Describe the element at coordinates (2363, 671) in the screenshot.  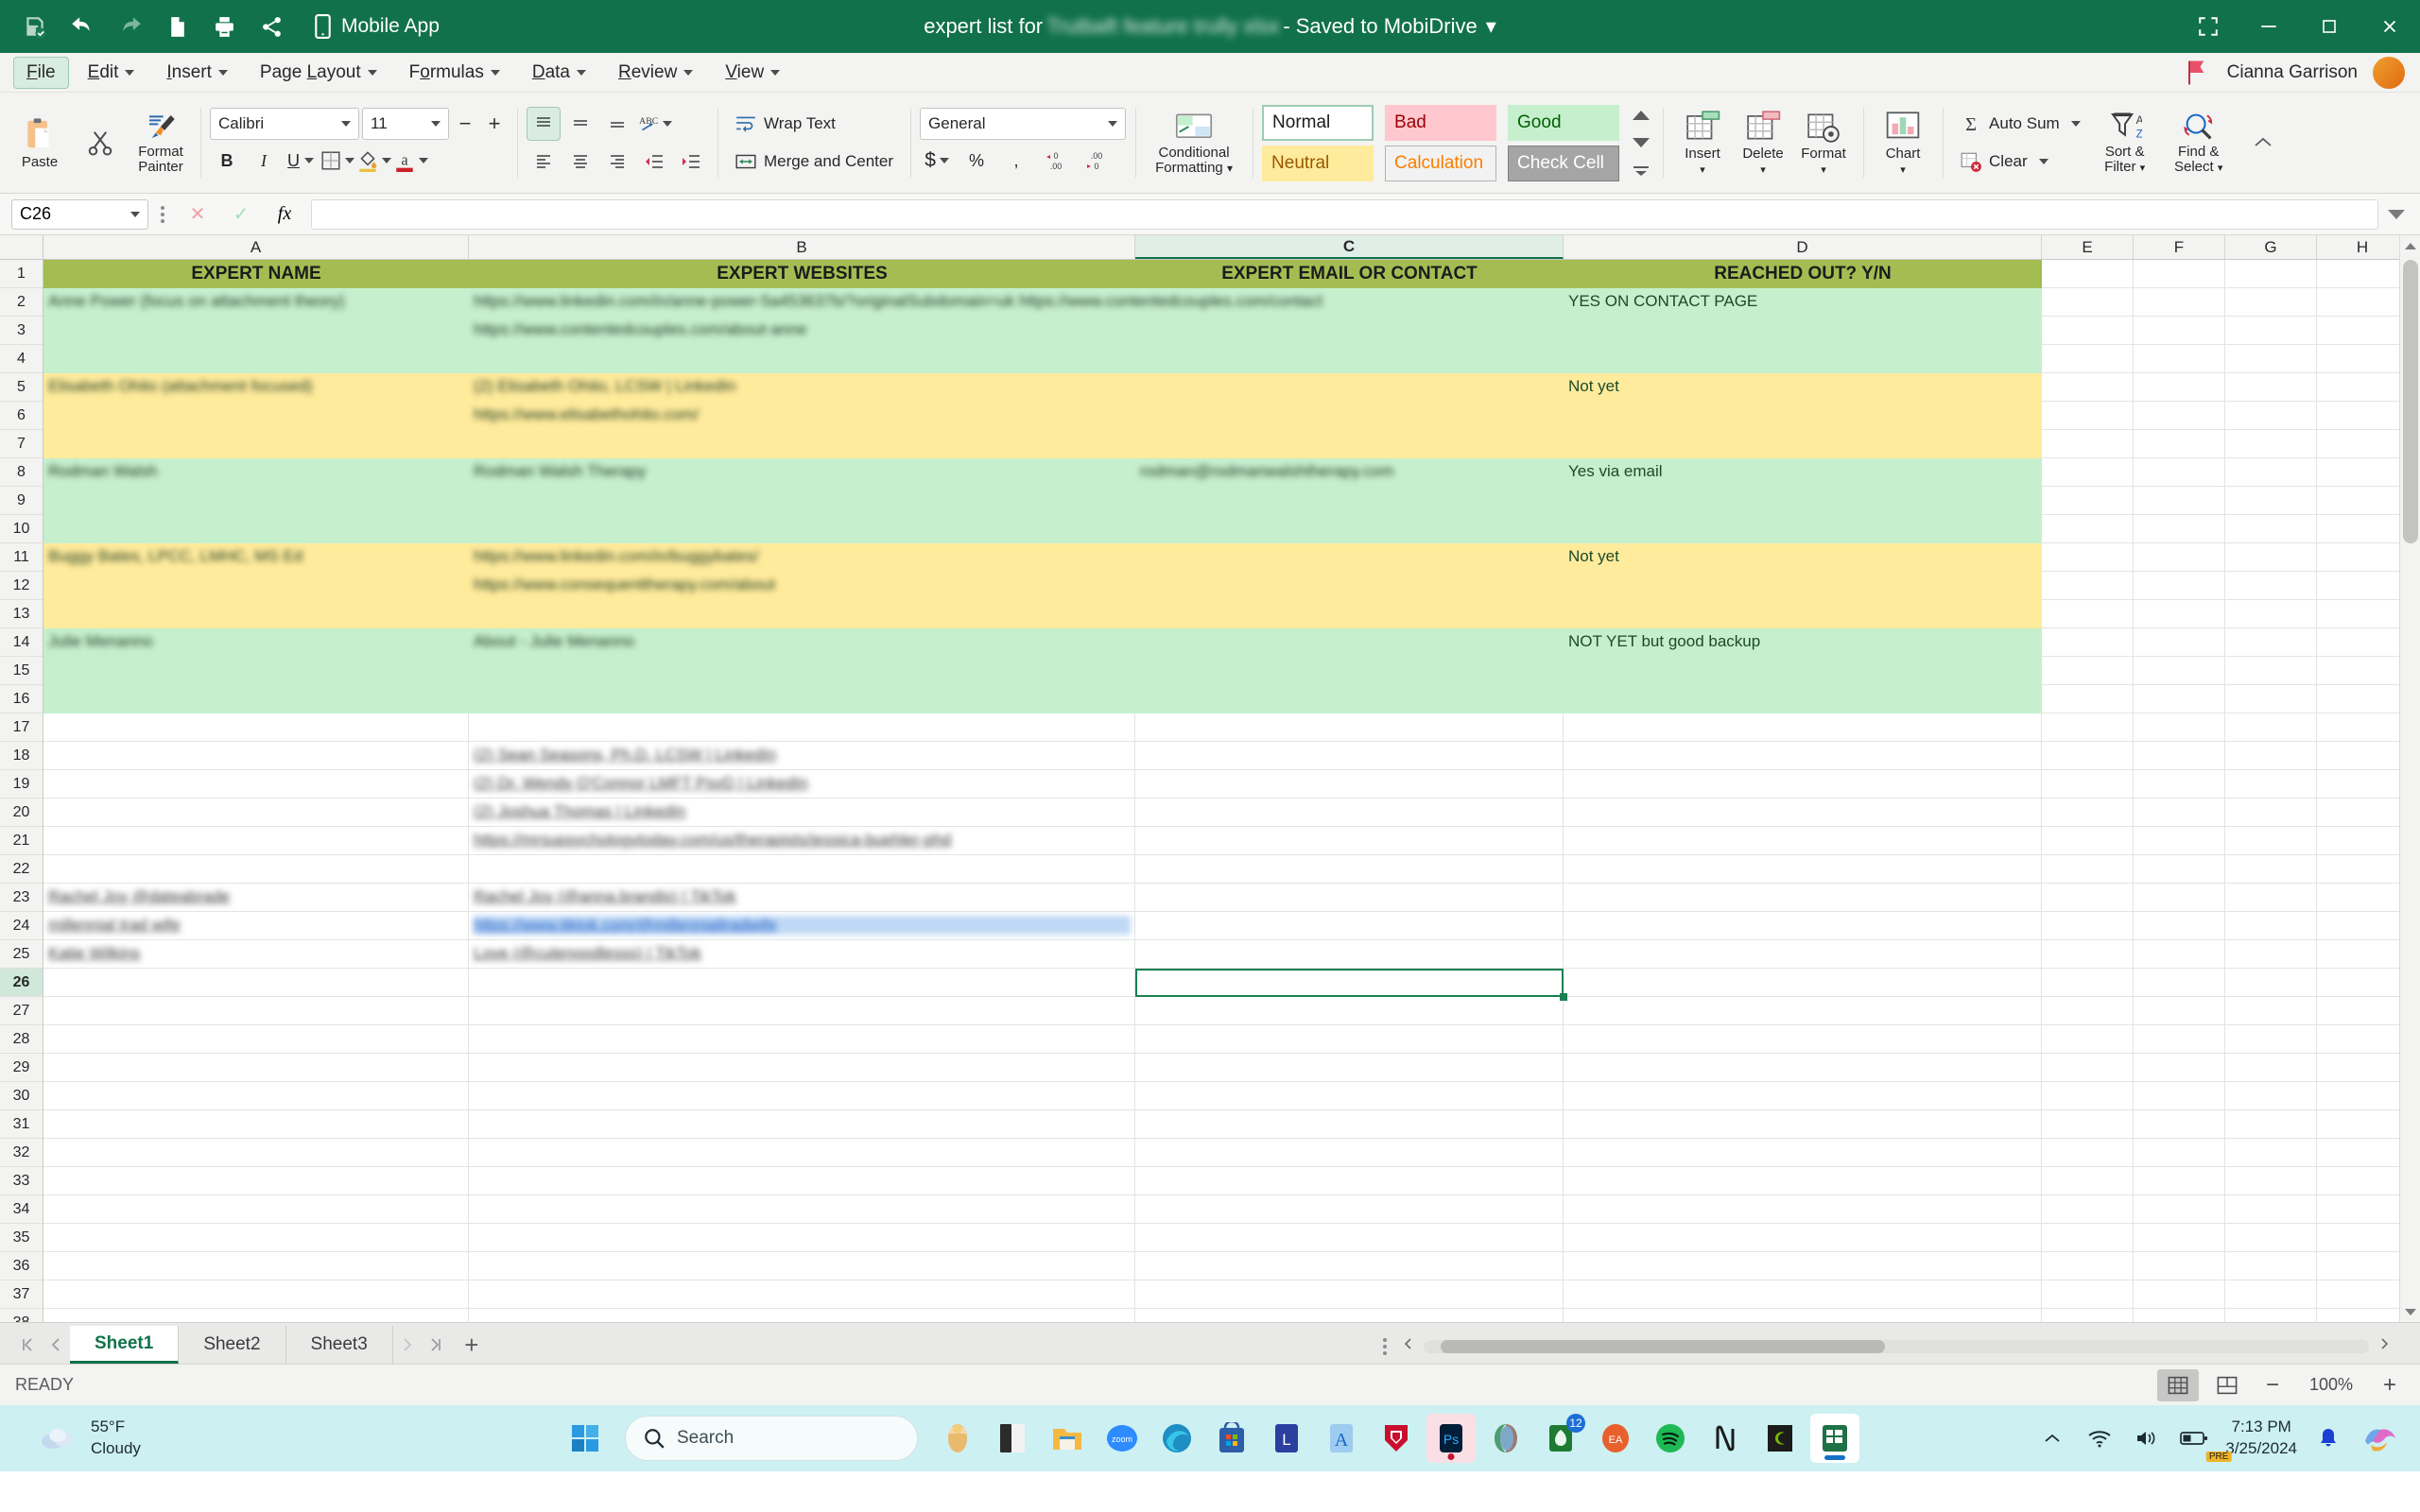
I see `cell-H15` at that location.